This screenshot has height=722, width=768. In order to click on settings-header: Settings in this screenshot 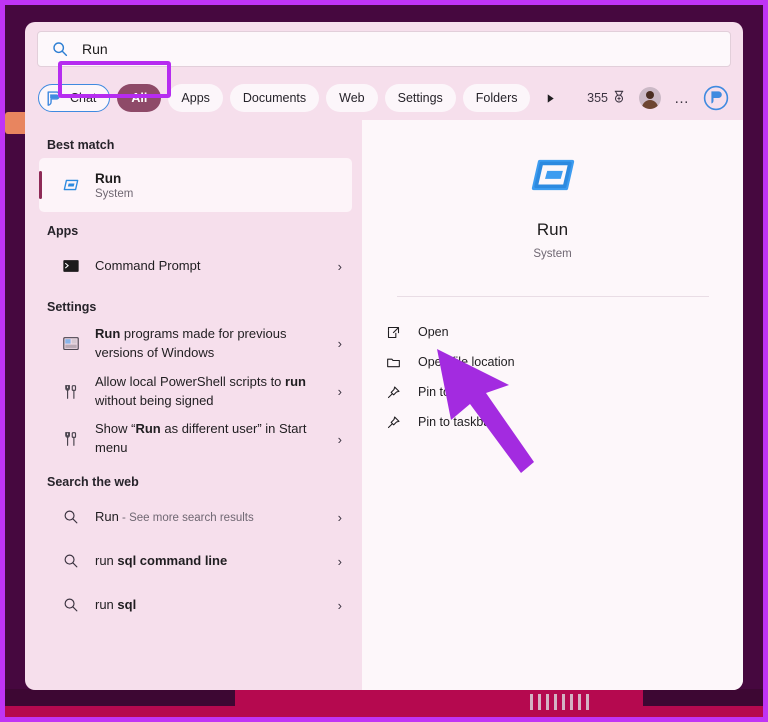, I will do `click(72, 307)`.